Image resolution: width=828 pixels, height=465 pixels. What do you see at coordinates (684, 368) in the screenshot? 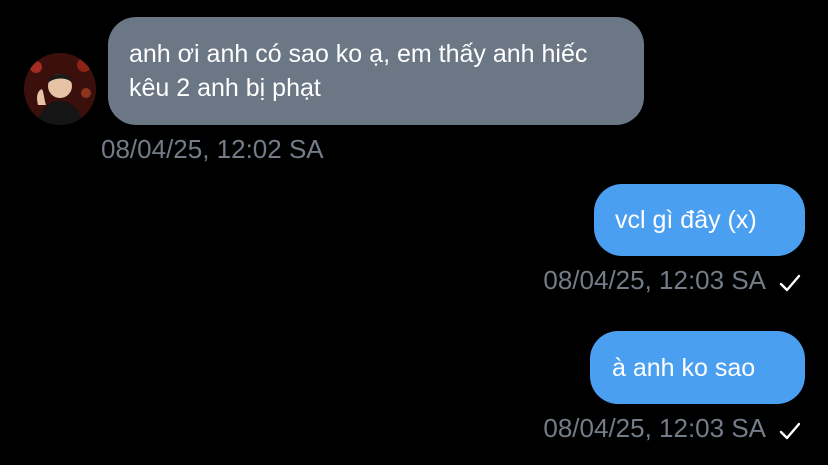
I see `message-text: à anh ko sao` at bounding box center [684, 368].